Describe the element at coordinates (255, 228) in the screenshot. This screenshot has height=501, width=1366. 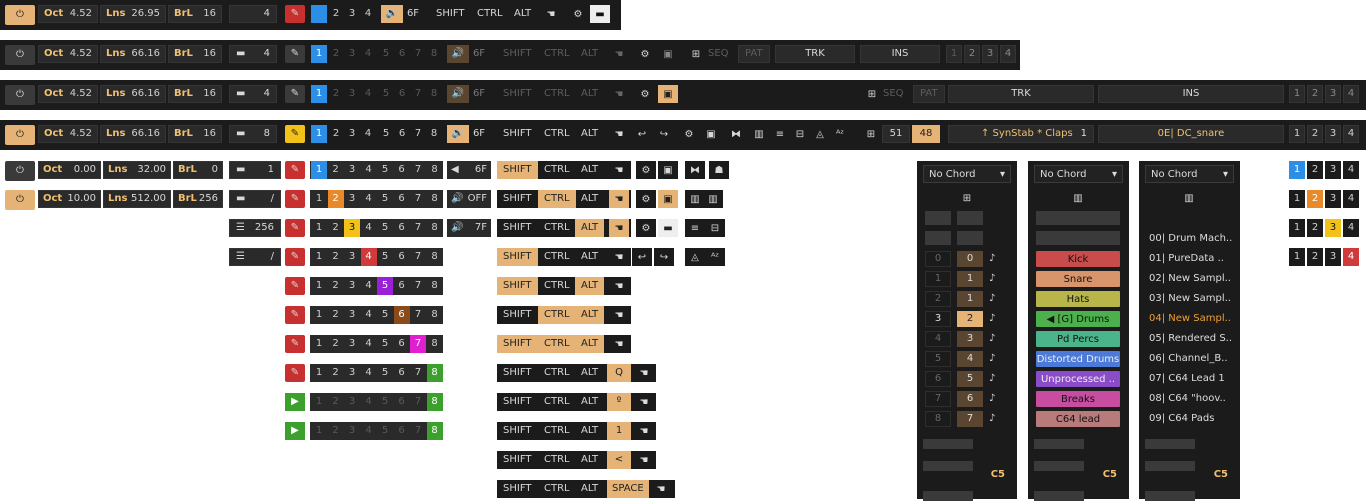
I see `step-field: ☰ 256` at that location.